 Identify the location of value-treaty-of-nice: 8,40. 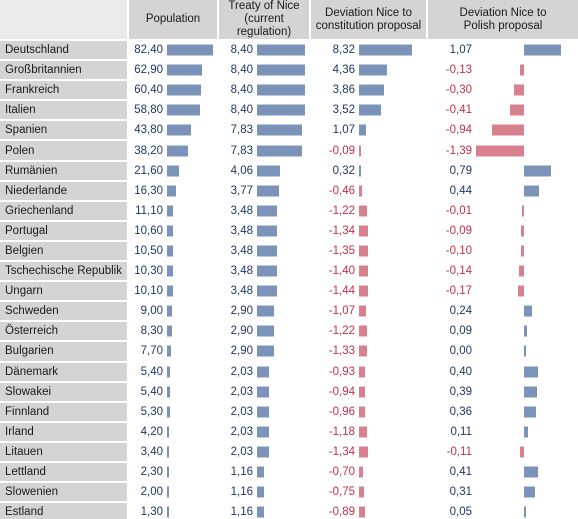
(241, 110).